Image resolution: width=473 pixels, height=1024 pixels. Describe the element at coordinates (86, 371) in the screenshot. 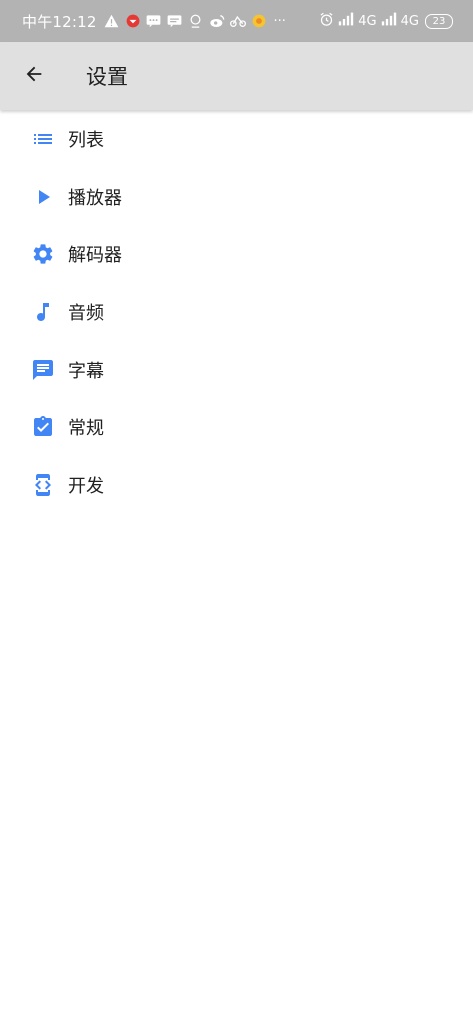

I see `settings-item-label: 字幕` at that location.